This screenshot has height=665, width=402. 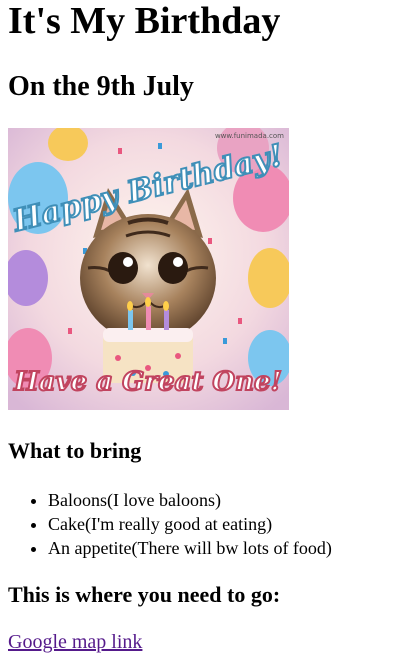 What do you see at coordinates (144, 594) in the screenshot?
I see `location-heading: This is where you need to go:` at bounding box center [144, 594].